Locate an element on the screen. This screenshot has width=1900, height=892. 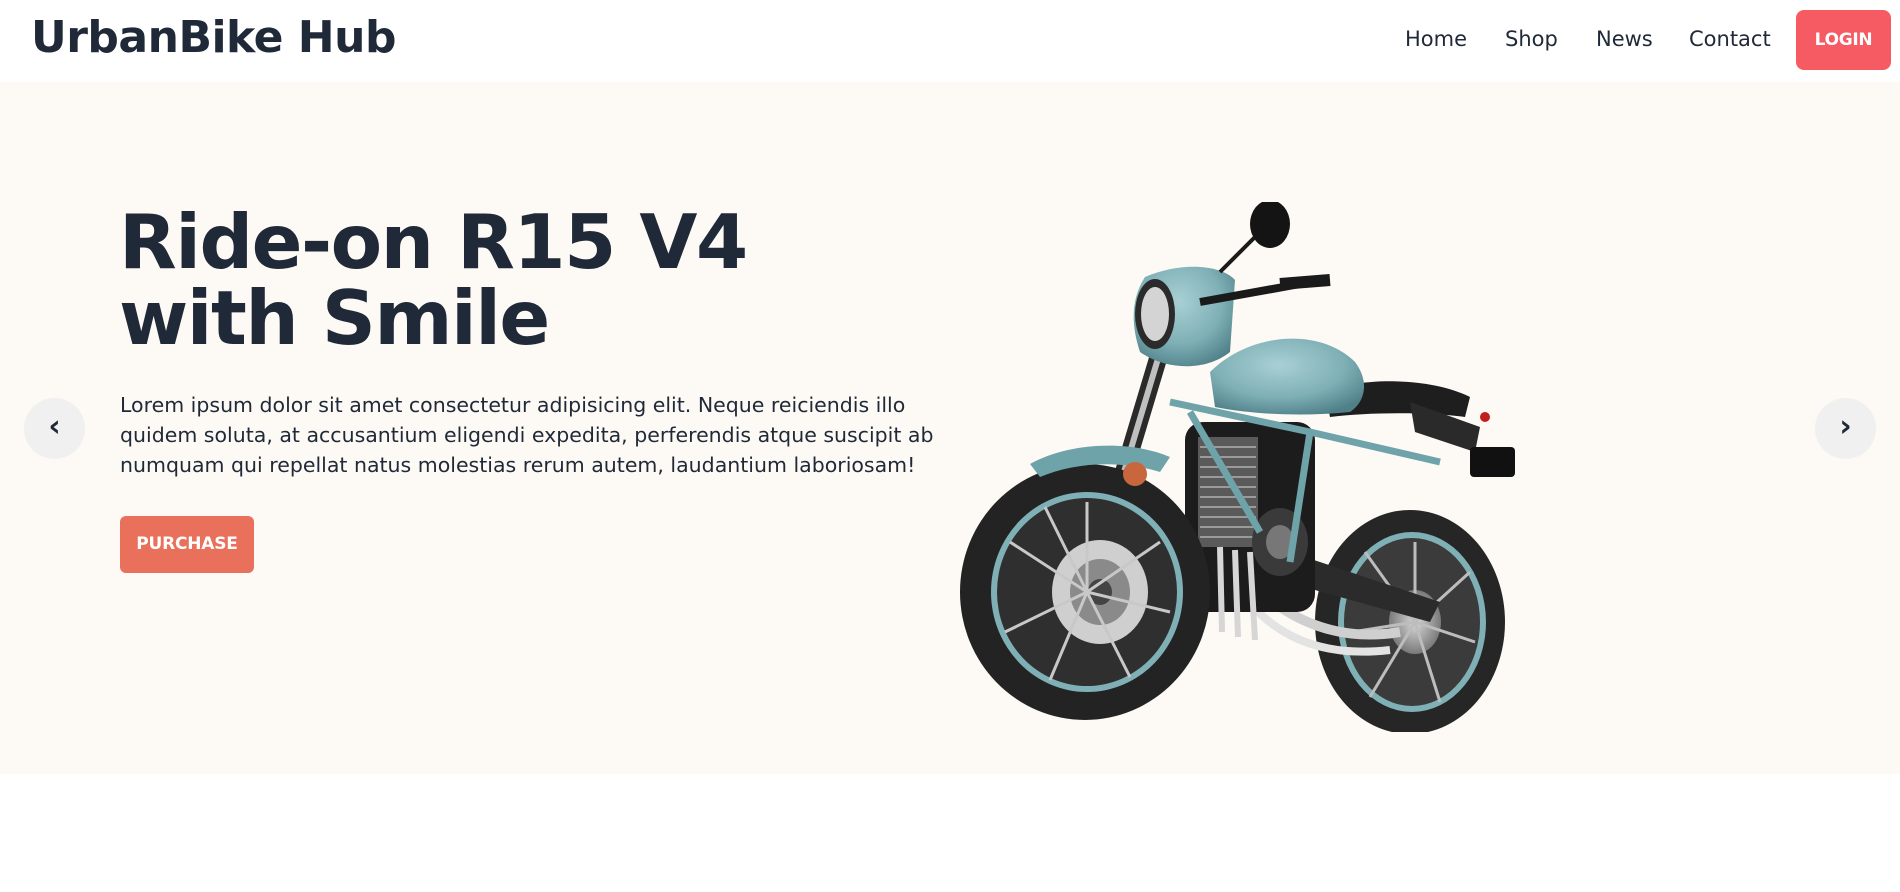
brand-logo: UrbanBike Hub is located at coordinates (213, 37).